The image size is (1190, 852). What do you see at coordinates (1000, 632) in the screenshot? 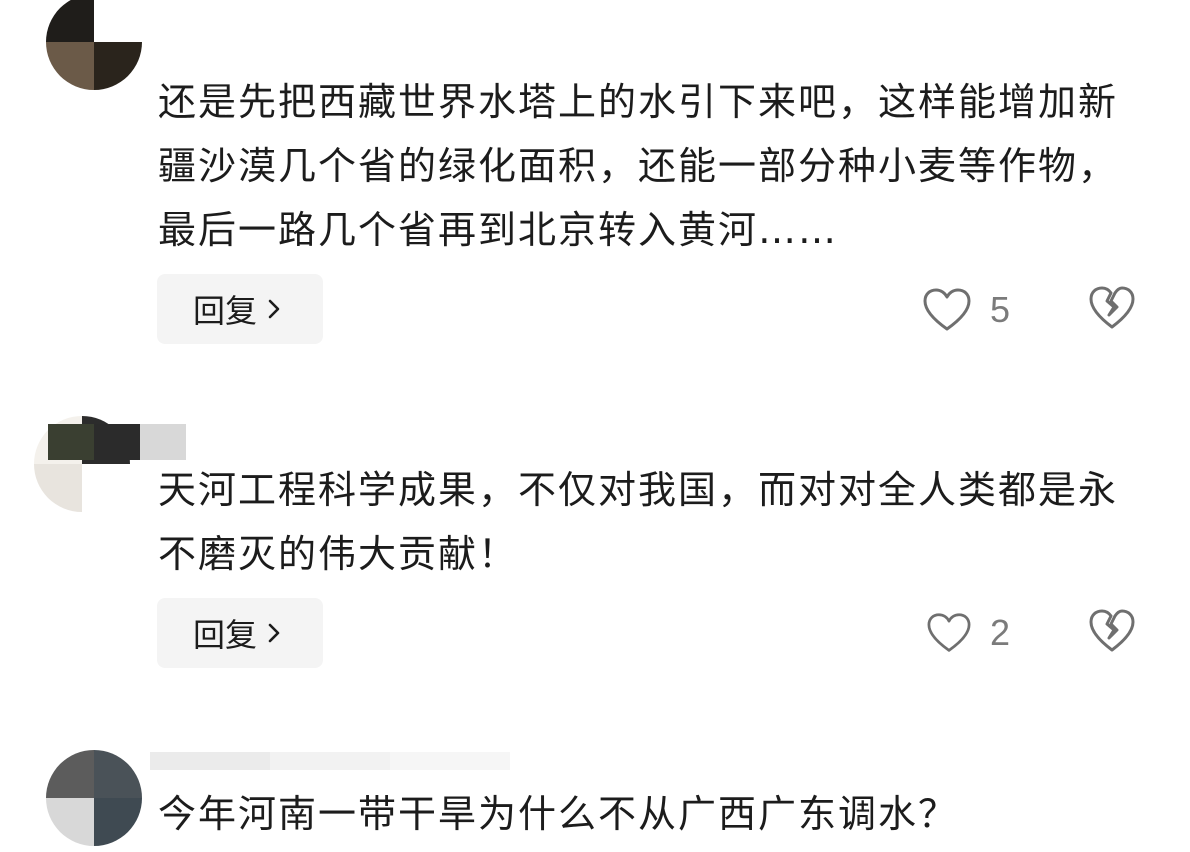
I see `like-count: 2` at bounding box center [1000, 632].